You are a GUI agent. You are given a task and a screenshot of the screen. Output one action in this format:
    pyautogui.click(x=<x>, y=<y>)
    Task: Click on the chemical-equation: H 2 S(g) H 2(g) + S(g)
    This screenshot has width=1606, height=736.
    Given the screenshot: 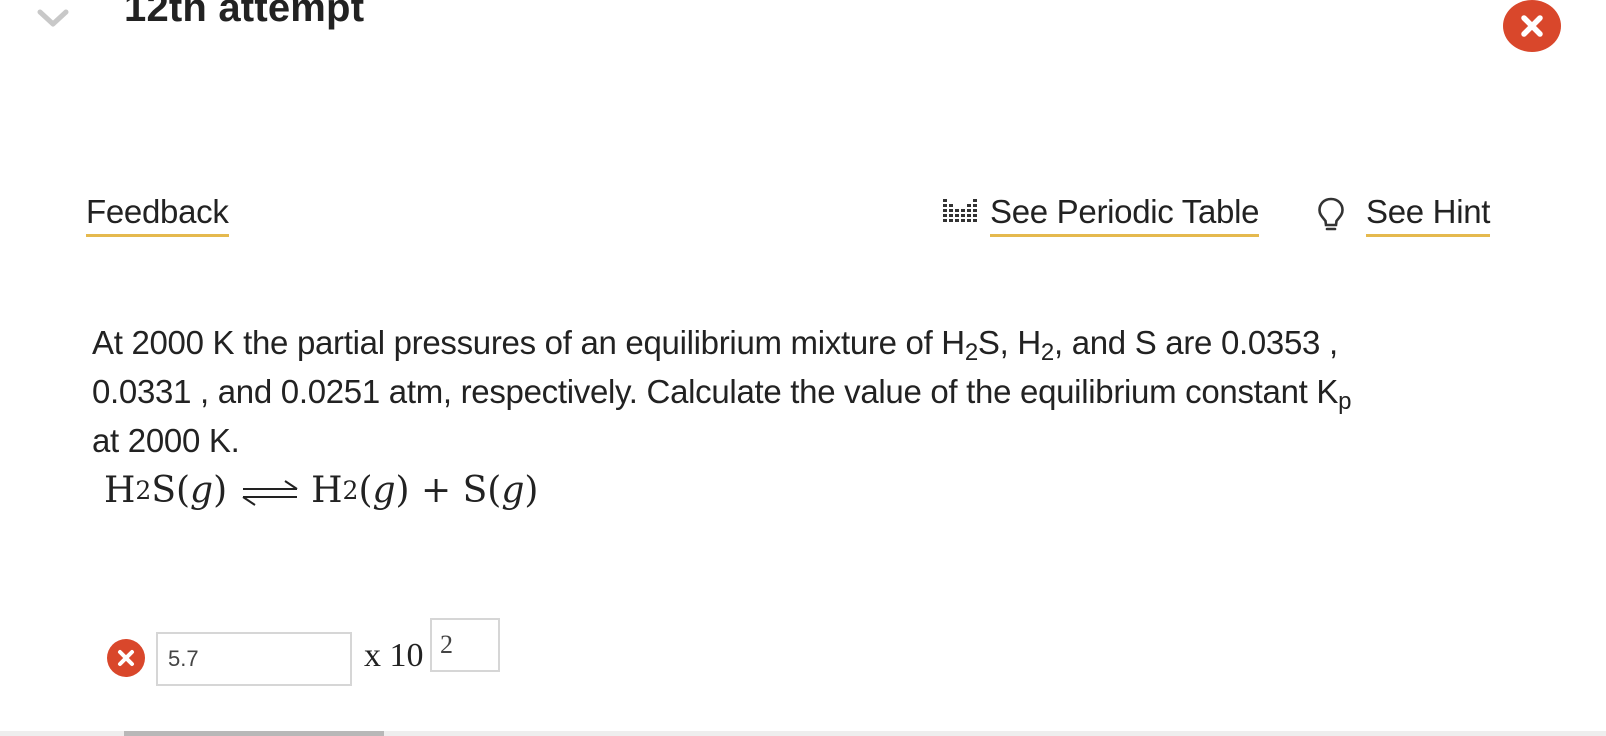 What is the action you would take?
    pyautogui.click(x=321, y=490)
    